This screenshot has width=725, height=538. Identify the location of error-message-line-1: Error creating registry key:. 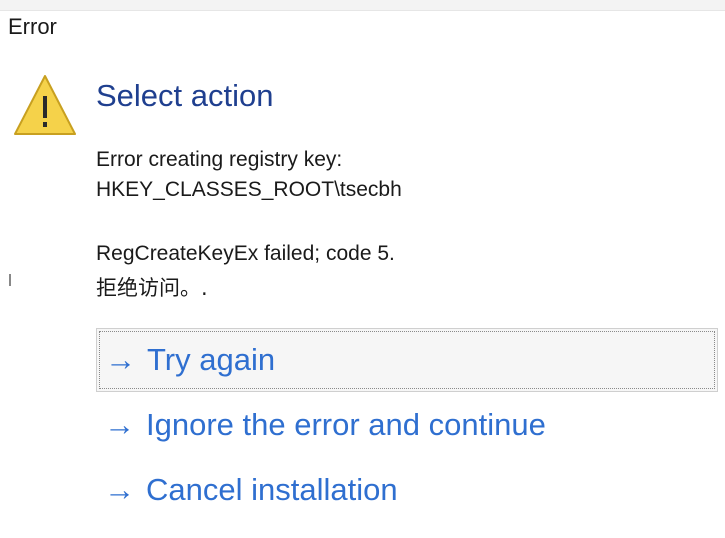
(219, 159).